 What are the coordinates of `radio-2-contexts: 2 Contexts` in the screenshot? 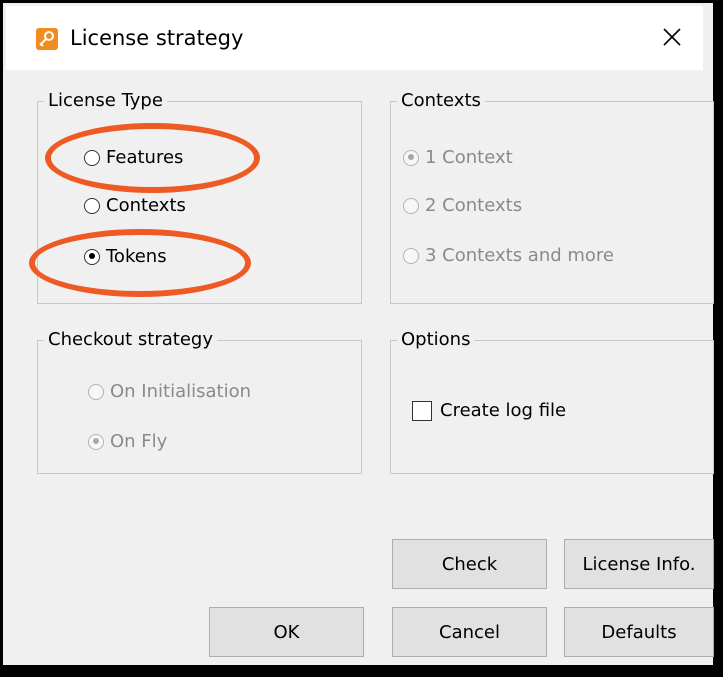 It's located at (462, 205).